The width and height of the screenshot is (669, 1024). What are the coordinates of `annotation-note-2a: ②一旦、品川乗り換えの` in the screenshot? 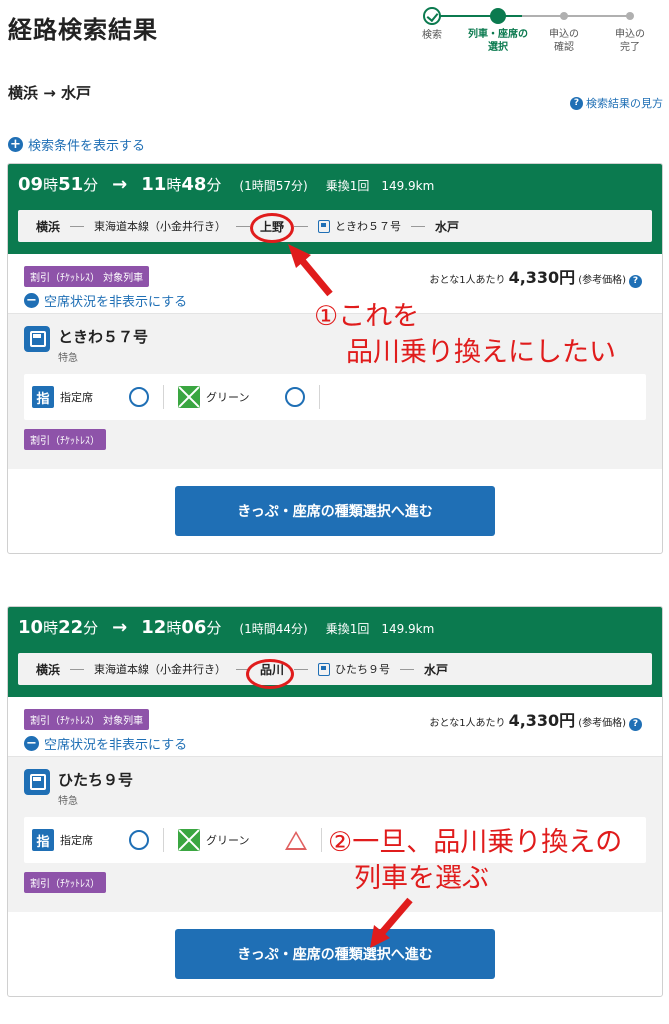 It's located at (475, 842).